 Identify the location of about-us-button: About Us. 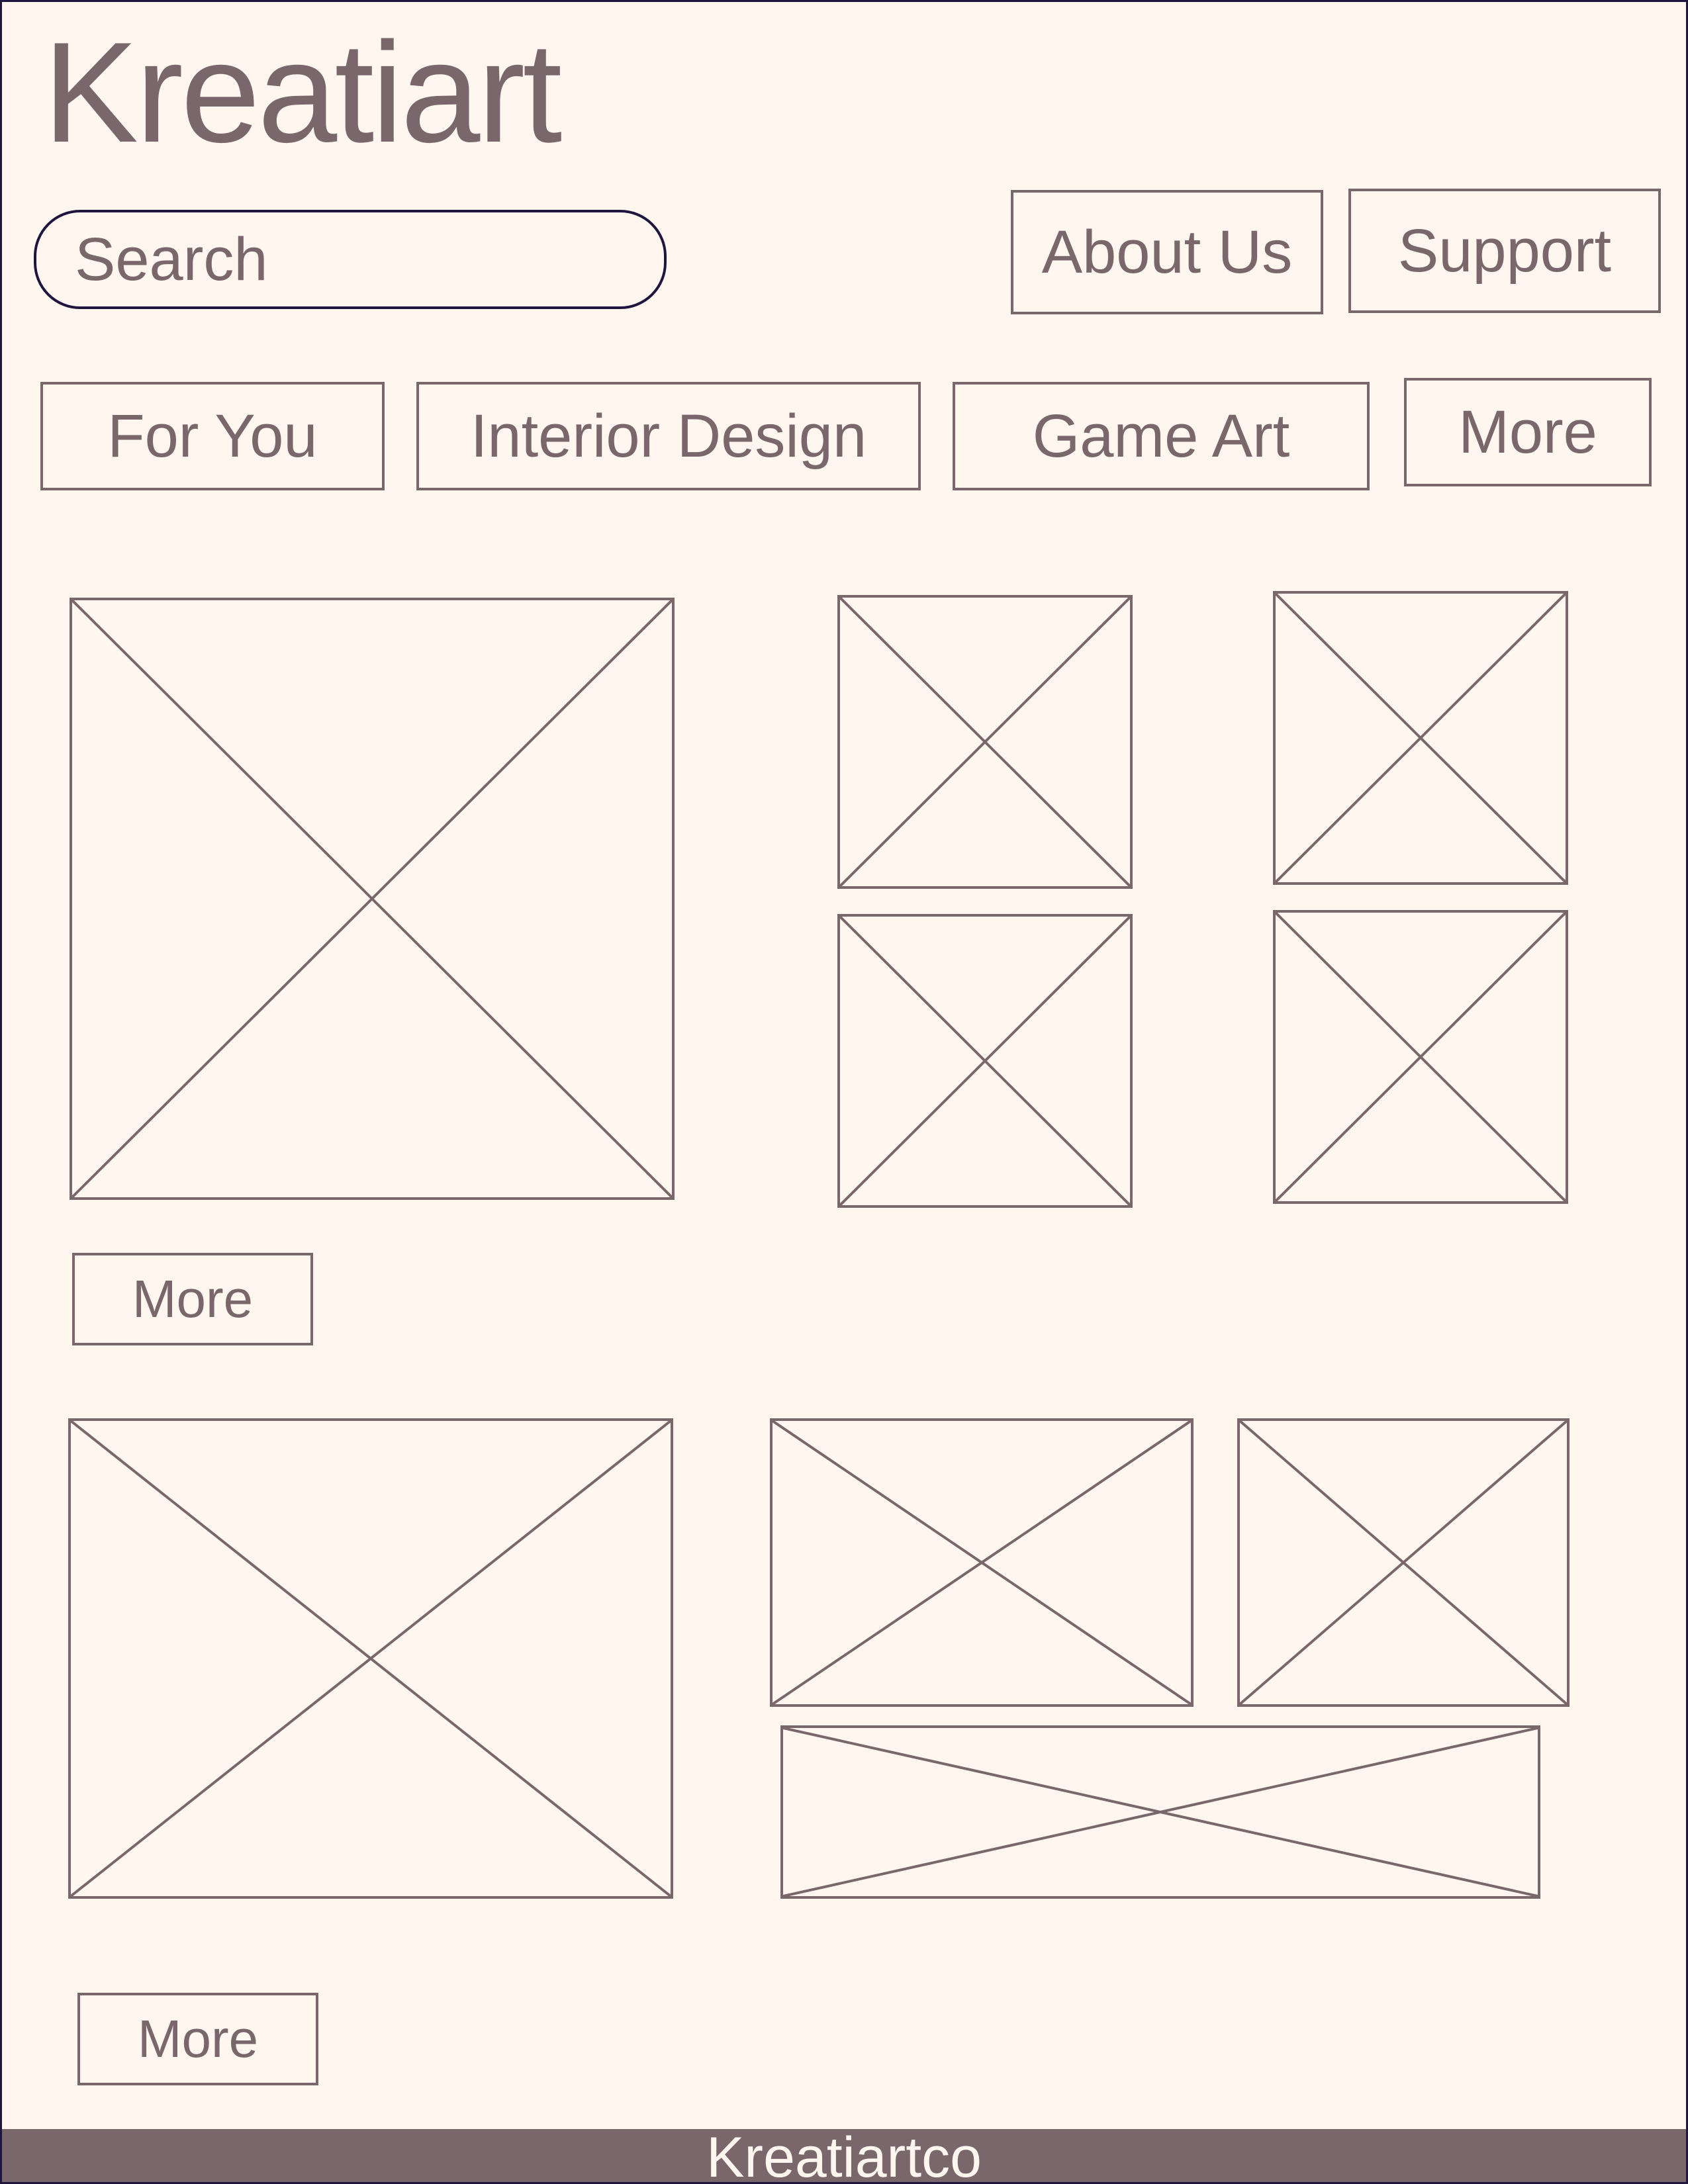
(1167, 252).